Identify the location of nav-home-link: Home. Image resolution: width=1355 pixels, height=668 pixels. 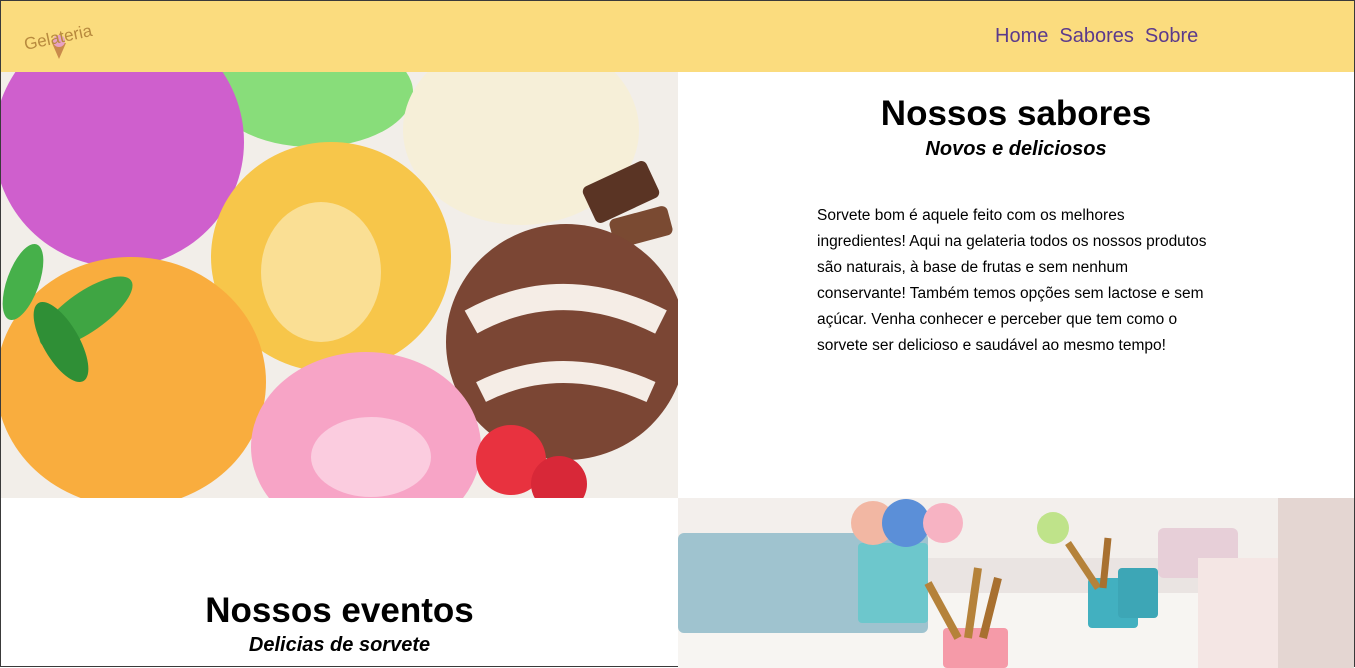
(1021, 36).